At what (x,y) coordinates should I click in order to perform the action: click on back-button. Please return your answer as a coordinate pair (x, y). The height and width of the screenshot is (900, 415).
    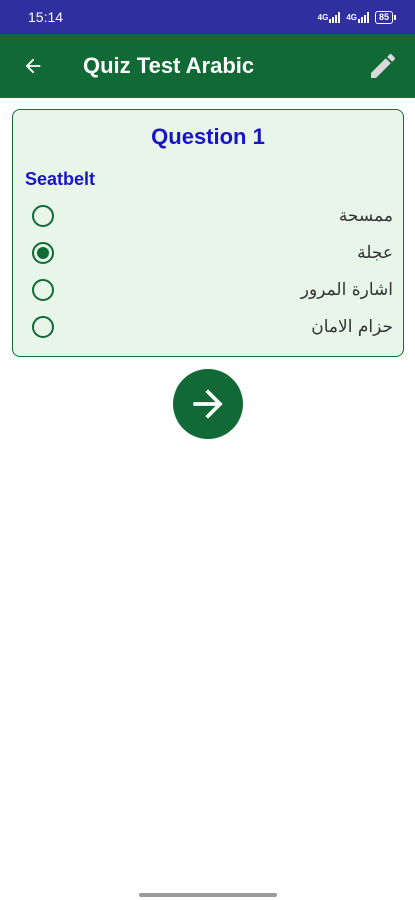
    Looking at the image, I should click on (33, 66).